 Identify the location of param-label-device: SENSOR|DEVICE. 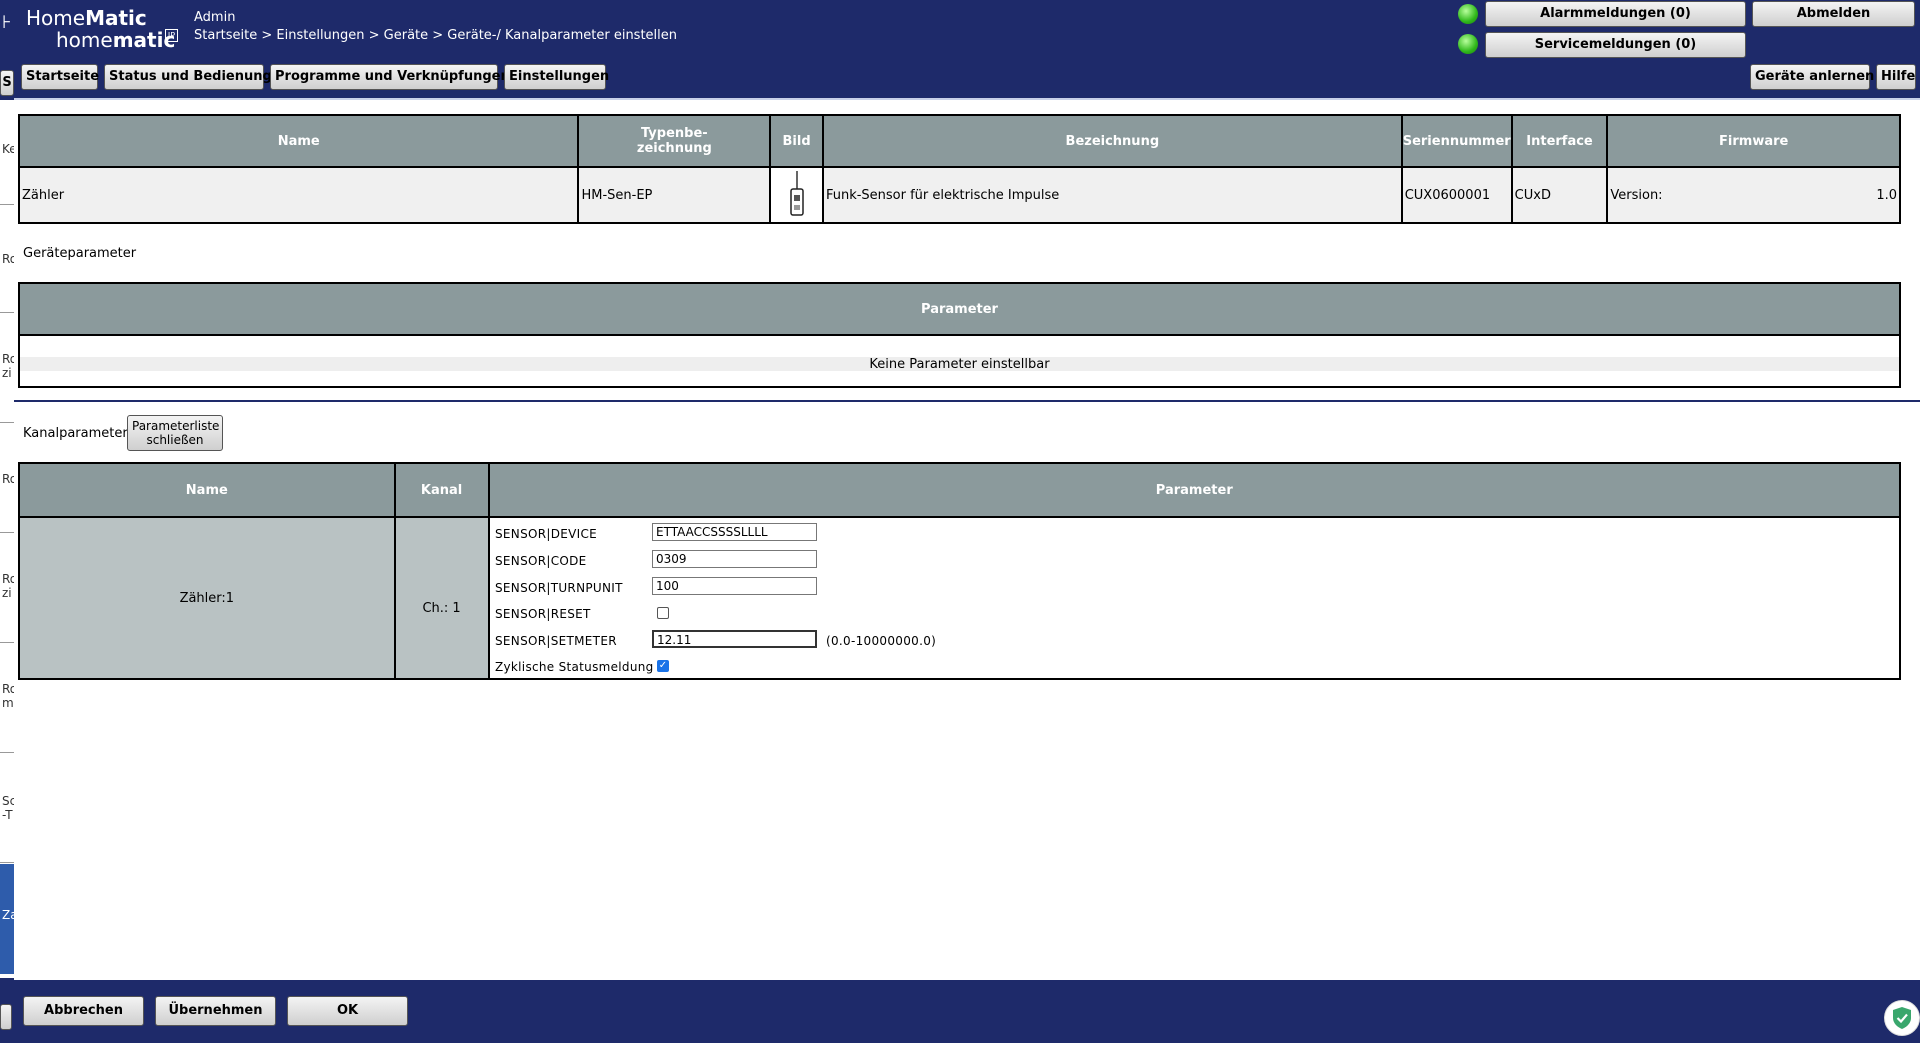
(546, 534).